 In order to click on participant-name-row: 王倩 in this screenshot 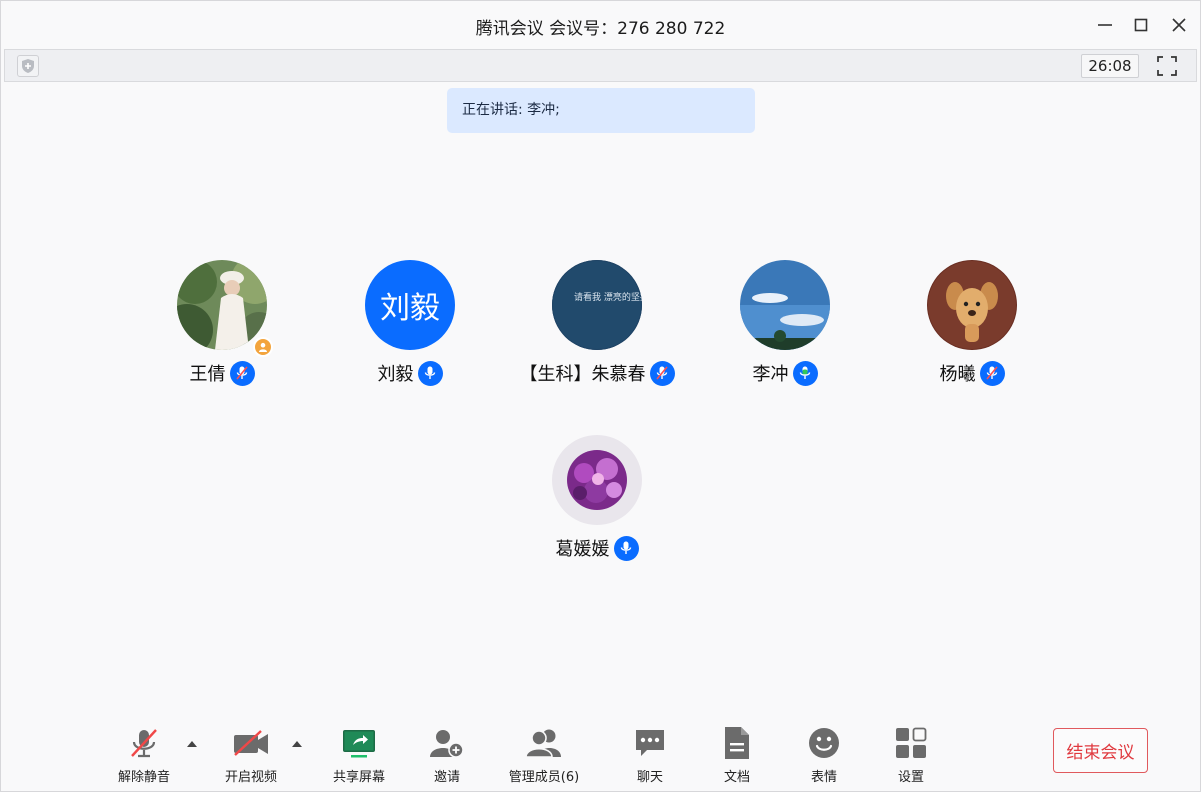, I will do `click(222, 373)`.